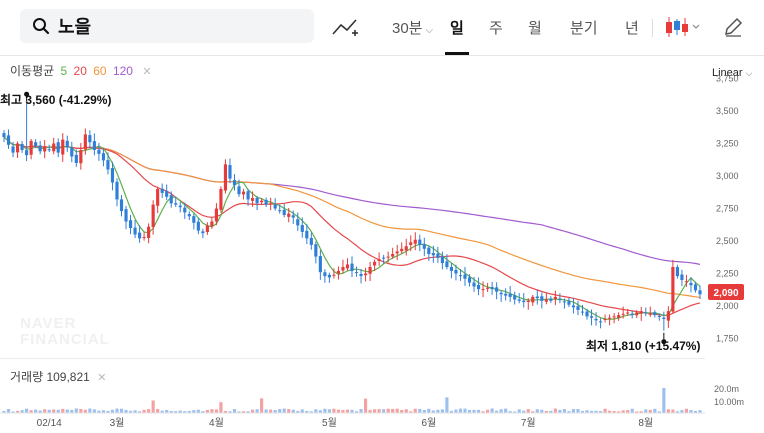 This screenshot has height=433, width=764. Describe the element at coordinates (49, 423) in the screenshot. I see `x-tick-label: 02/14` at that location.